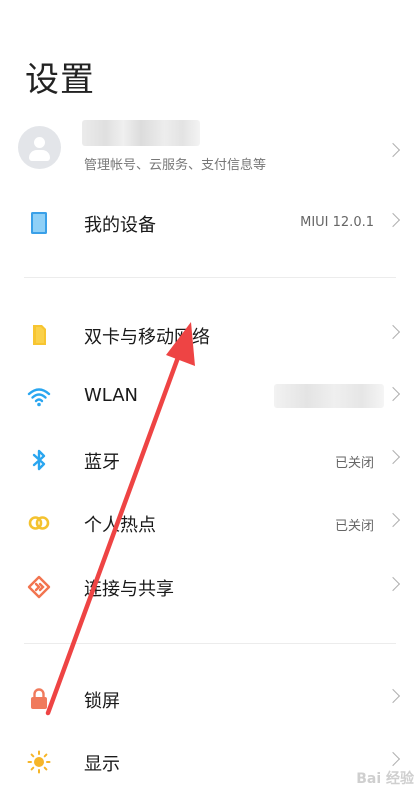 Image resolution: width=420 pixels, height=794 pixels. Describe the element at coordinates (39, 523) in the screenshot. I see `hotspot-icon` at that location.